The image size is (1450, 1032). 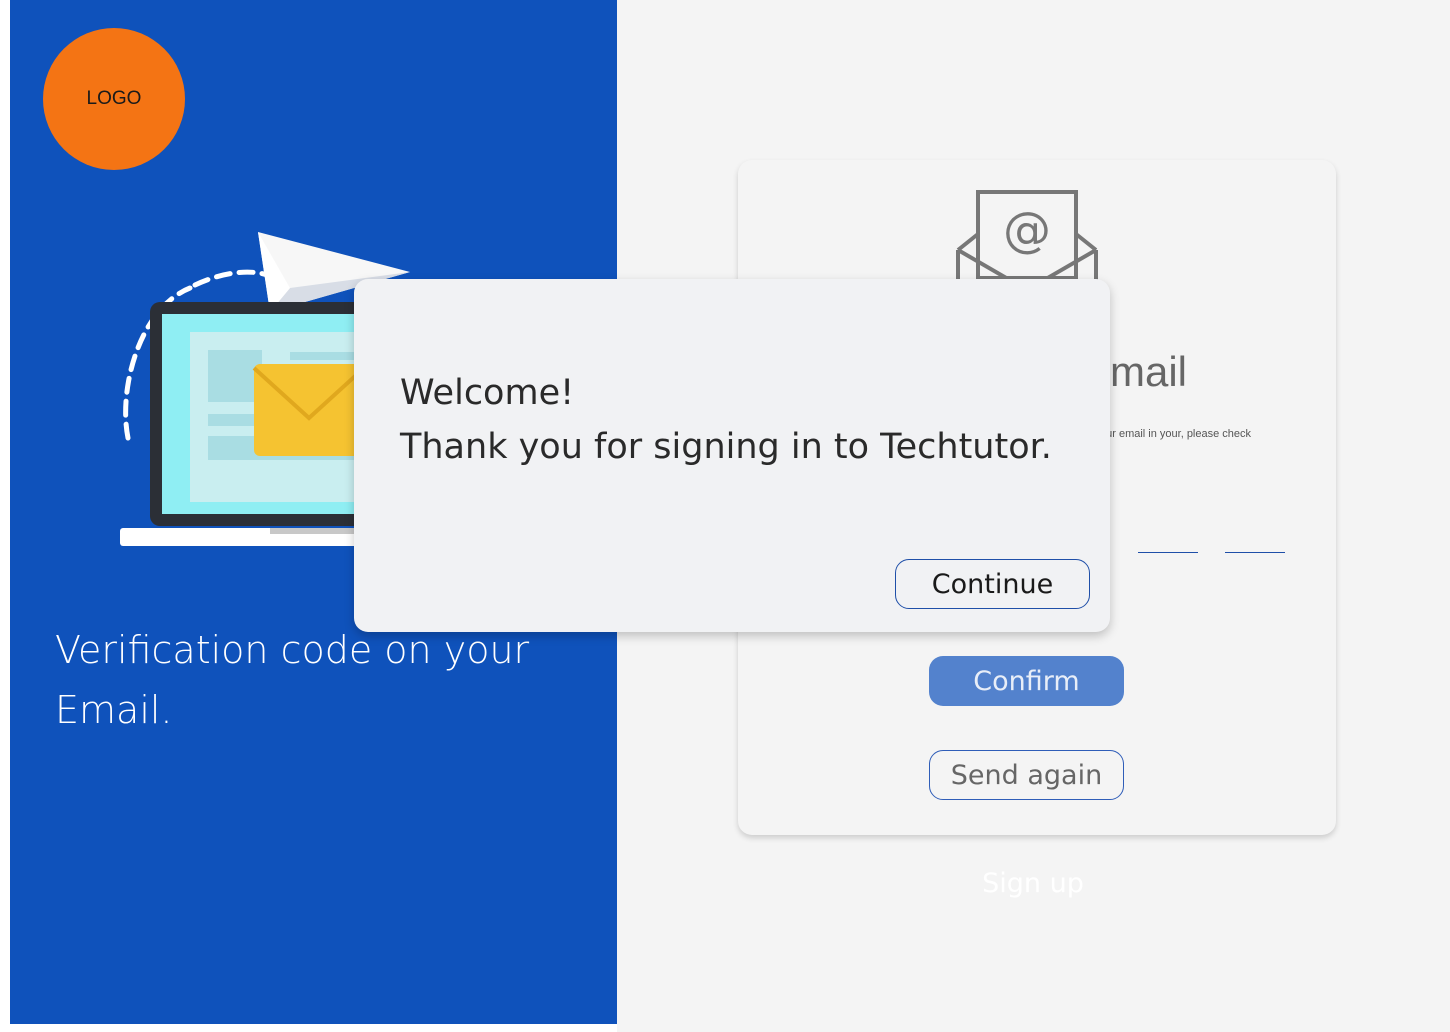 I want to click on card-subtitle: our email in your, please check, so click(x=1176, y=434).